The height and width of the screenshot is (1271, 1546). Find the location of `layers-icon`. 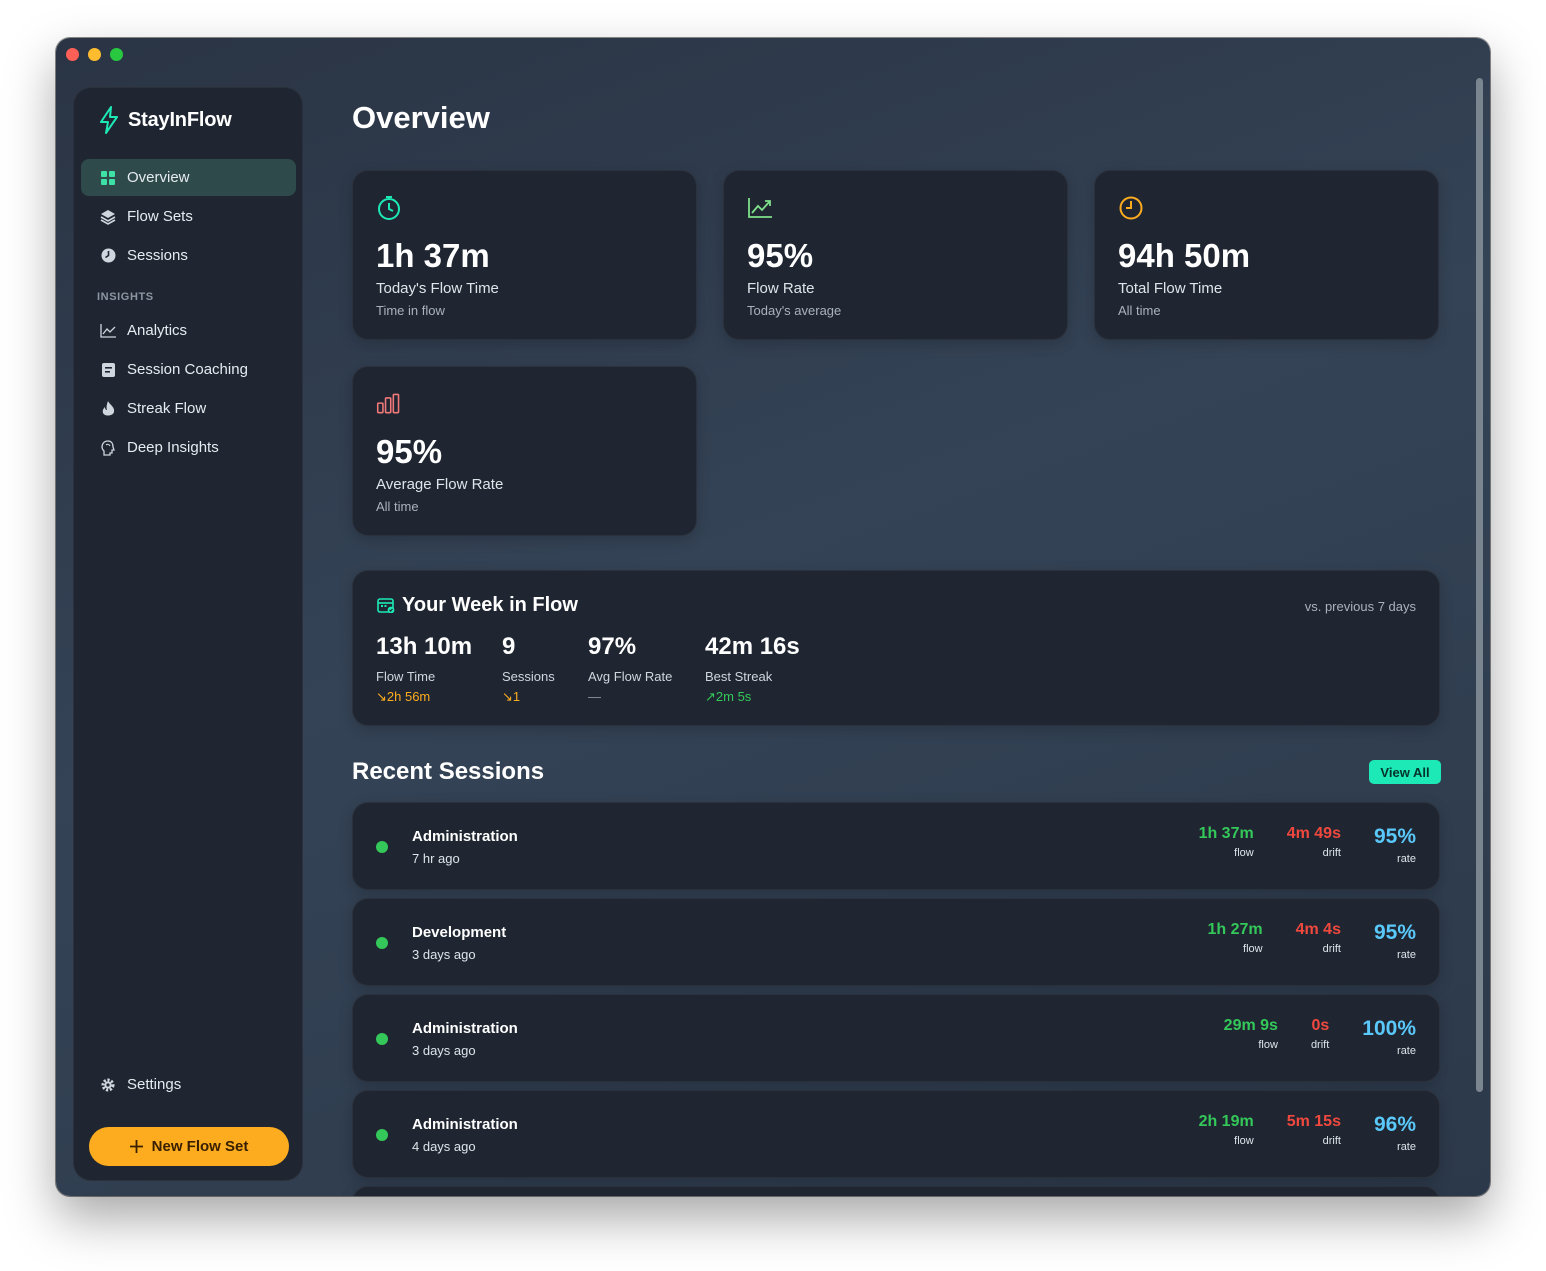

layers-icon is located at coordinates (108, 217).